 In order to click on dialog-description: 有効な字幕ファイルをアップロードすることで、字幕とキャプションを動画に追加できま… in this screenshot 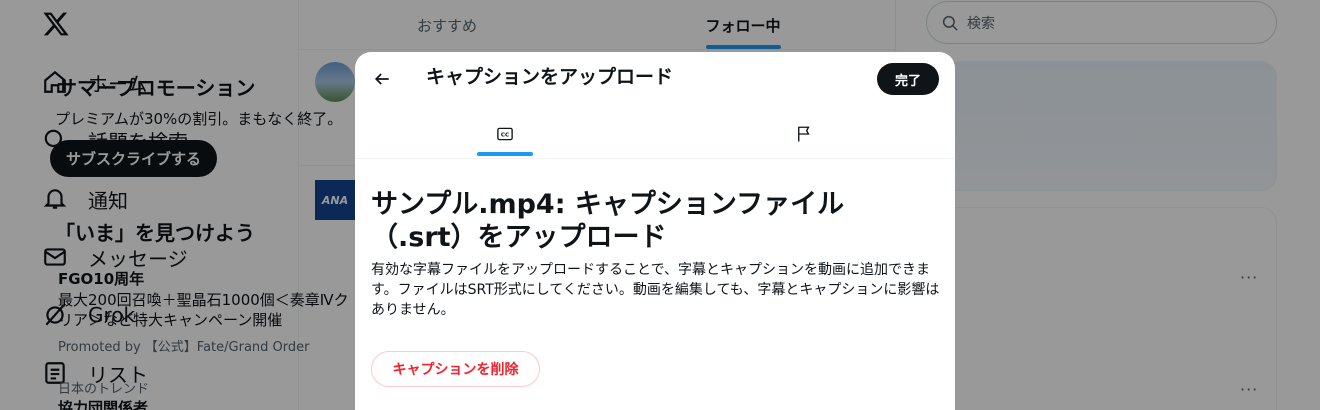, I will do `click(655, 290)`.